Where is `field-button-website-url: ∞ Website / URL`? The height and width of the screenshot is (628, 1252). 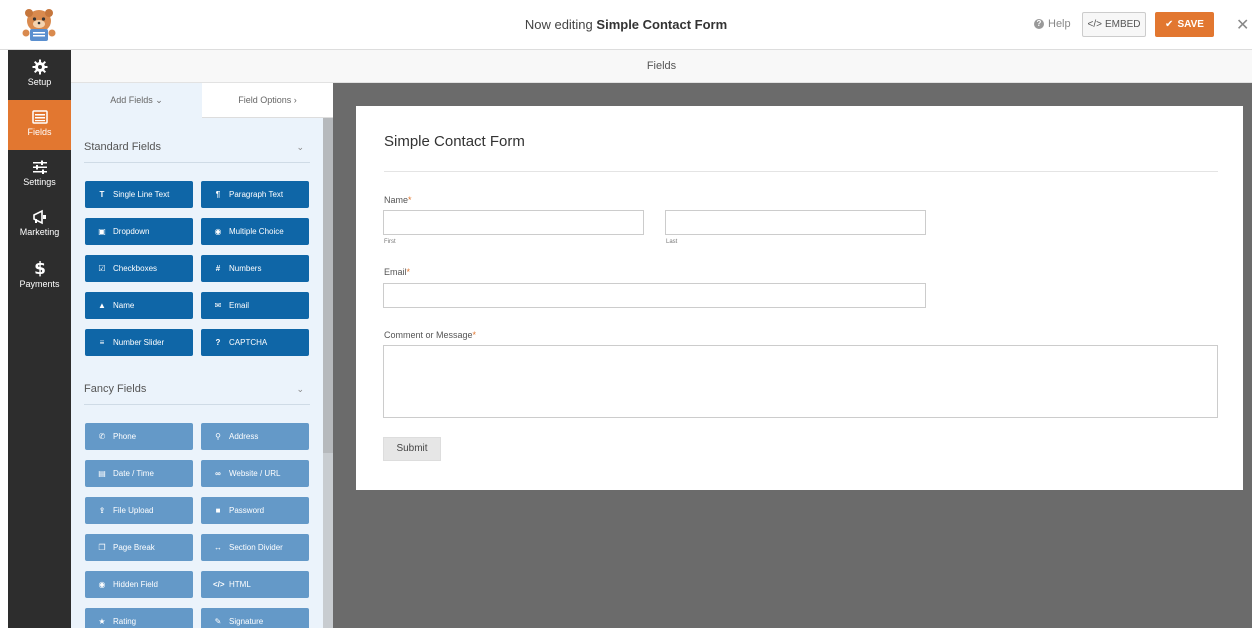
field-button-website-url: ∞ Website / URL is located at coordinates (255, 473).